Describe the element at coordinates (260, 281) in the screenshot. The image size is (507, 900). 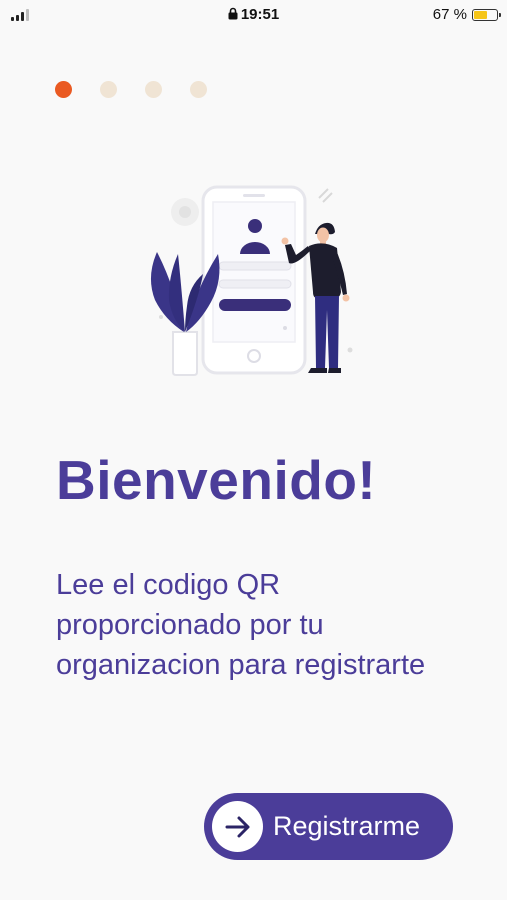
I see `person-with-phone-illustration` at that location.